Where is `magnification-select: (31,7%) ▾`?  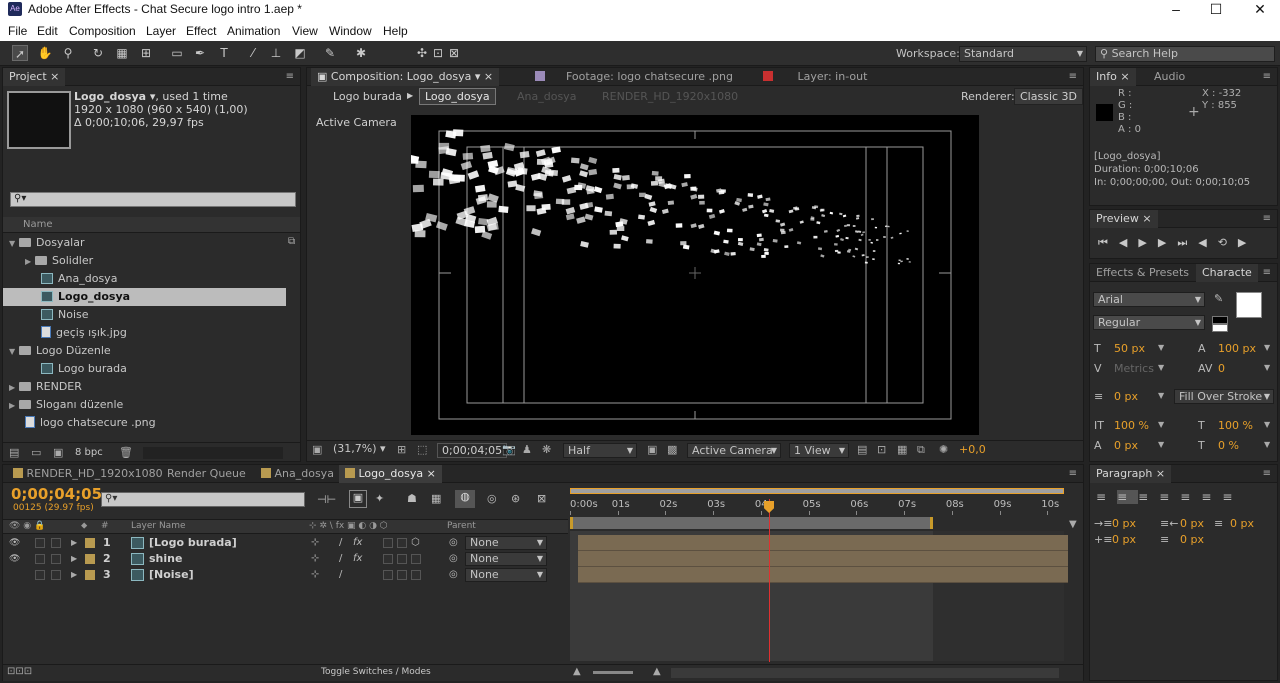 magnification-select: (31,7%) ▾ is located at coordinates (359, 448).